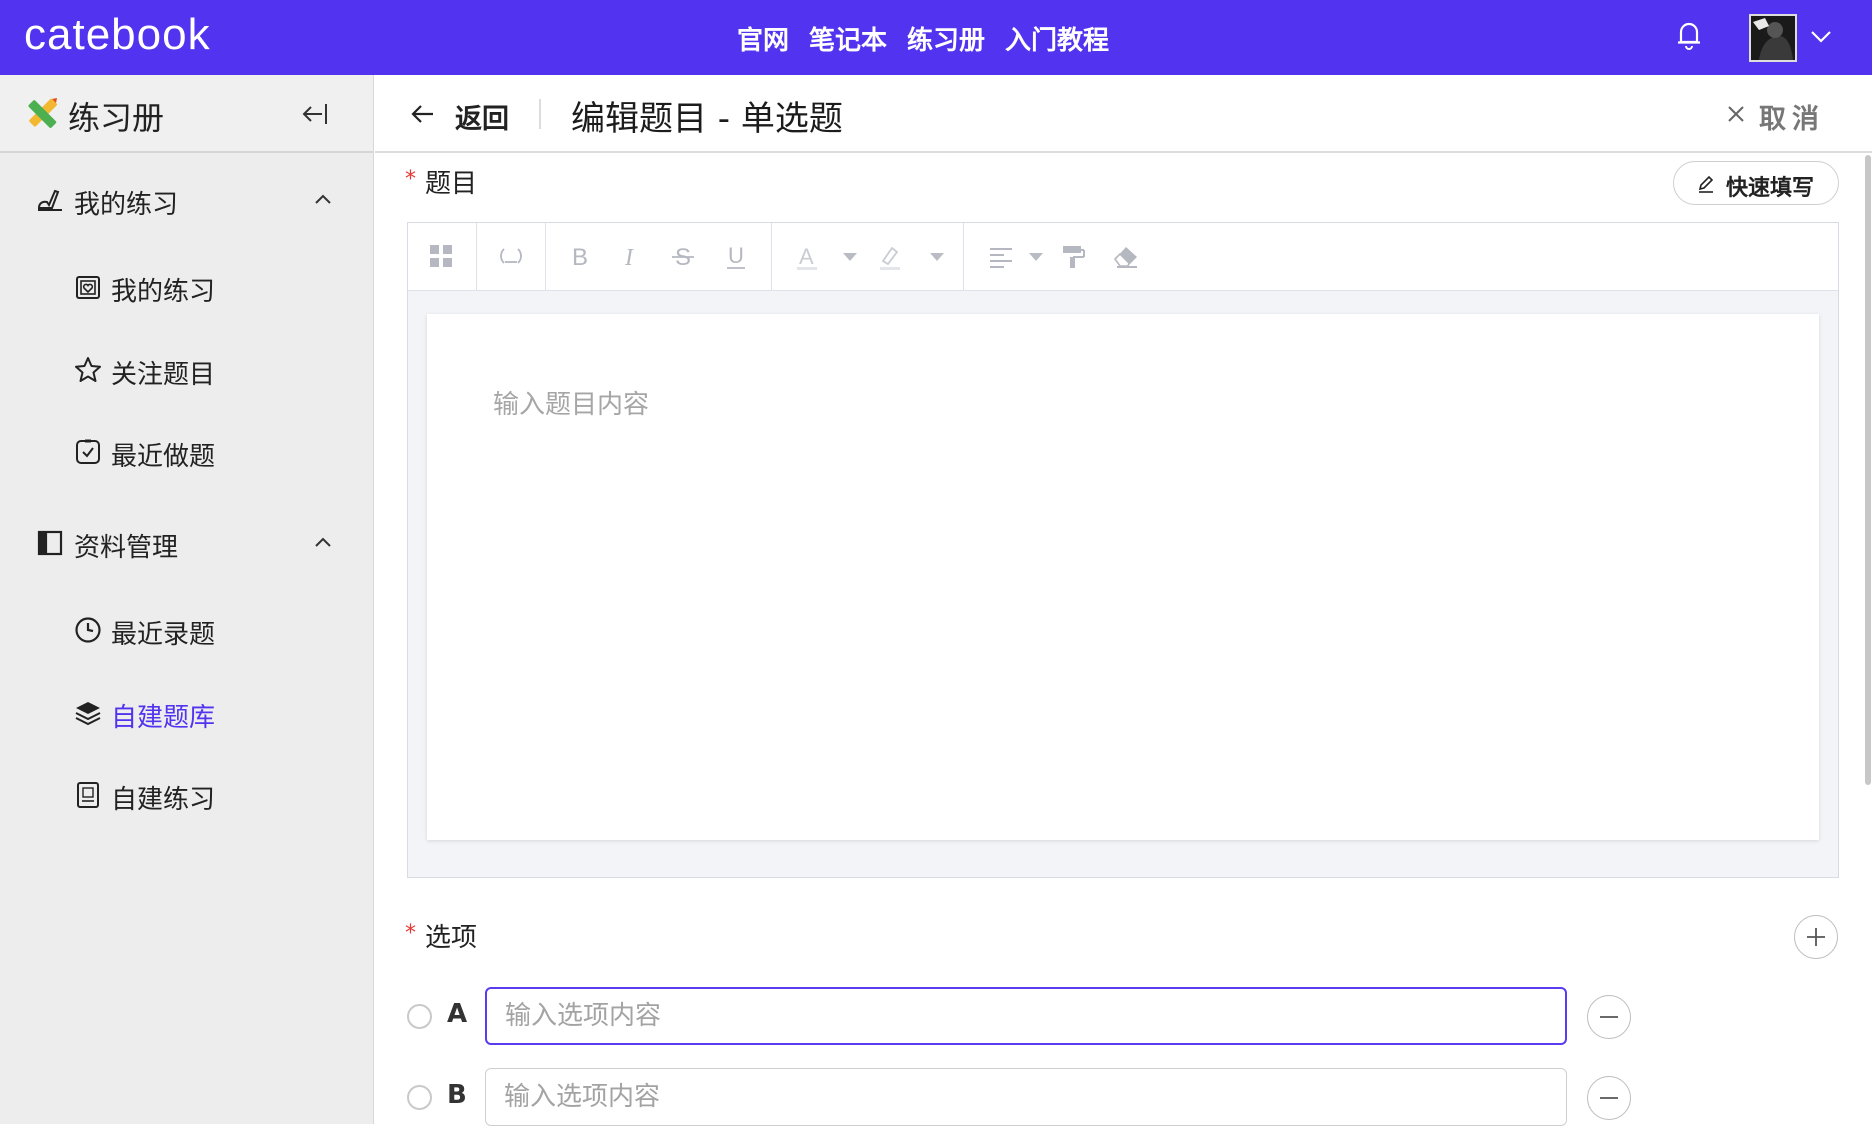  Describe the element at coordinates (946, 38) in the screenshot. I see `nav-link-workbook: 练习册` at that location.